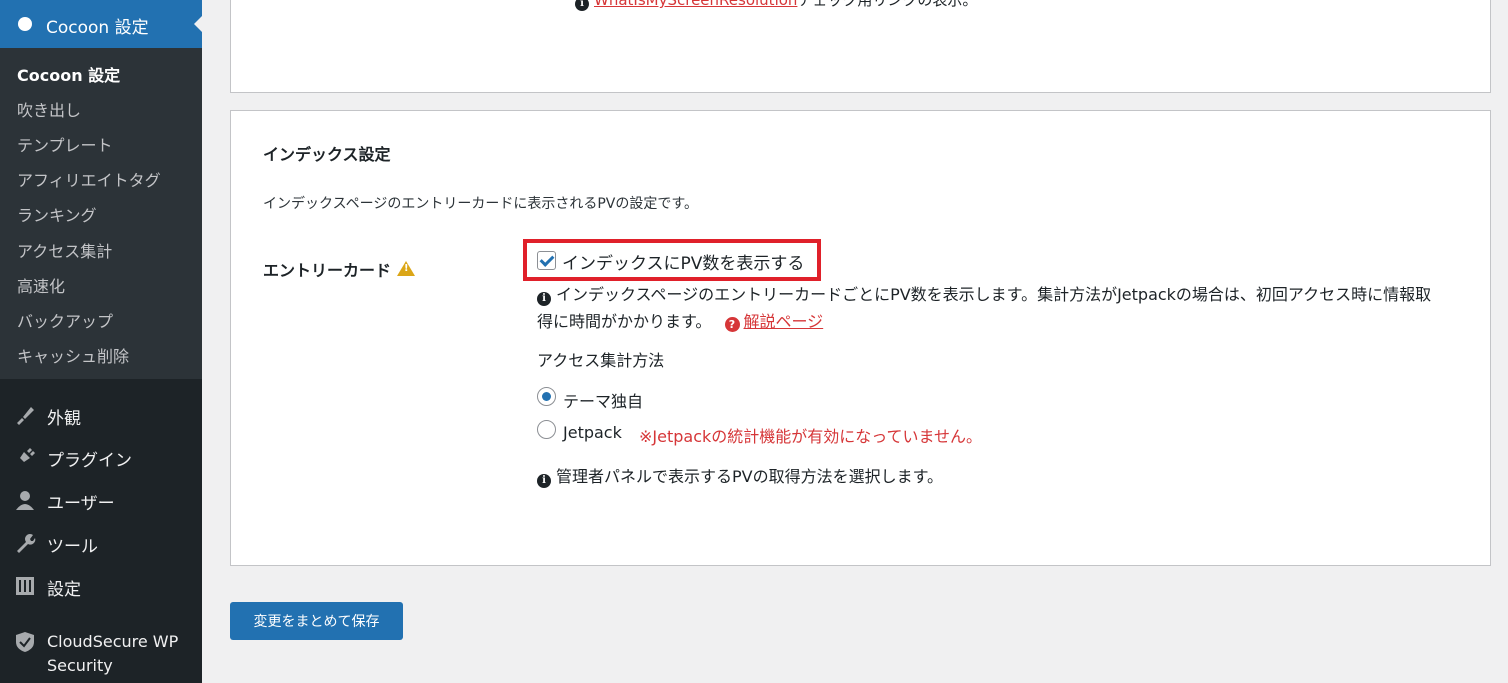 The image size is (1508, 683). I want to click on submenu-item-ranking: ランキング, so click(57, 214).